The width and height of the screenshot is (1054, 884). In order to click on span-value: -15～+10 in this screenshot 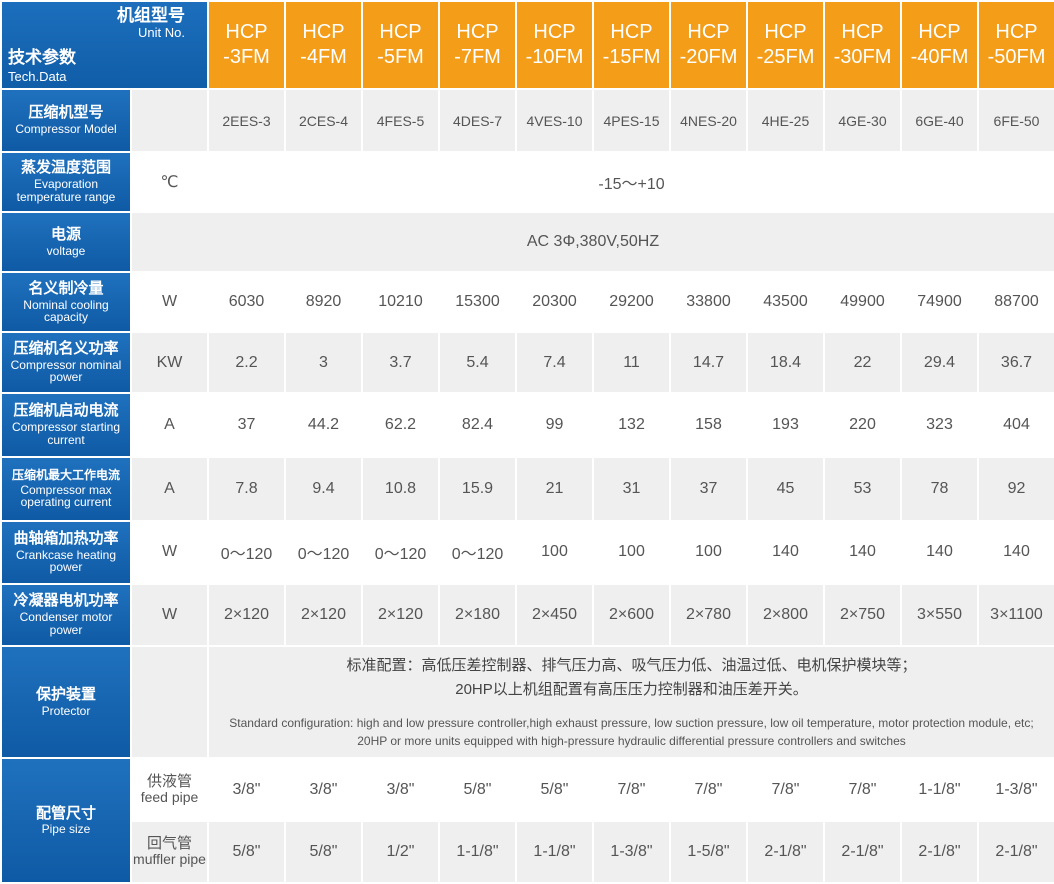, I will do `click(631, 181)`.